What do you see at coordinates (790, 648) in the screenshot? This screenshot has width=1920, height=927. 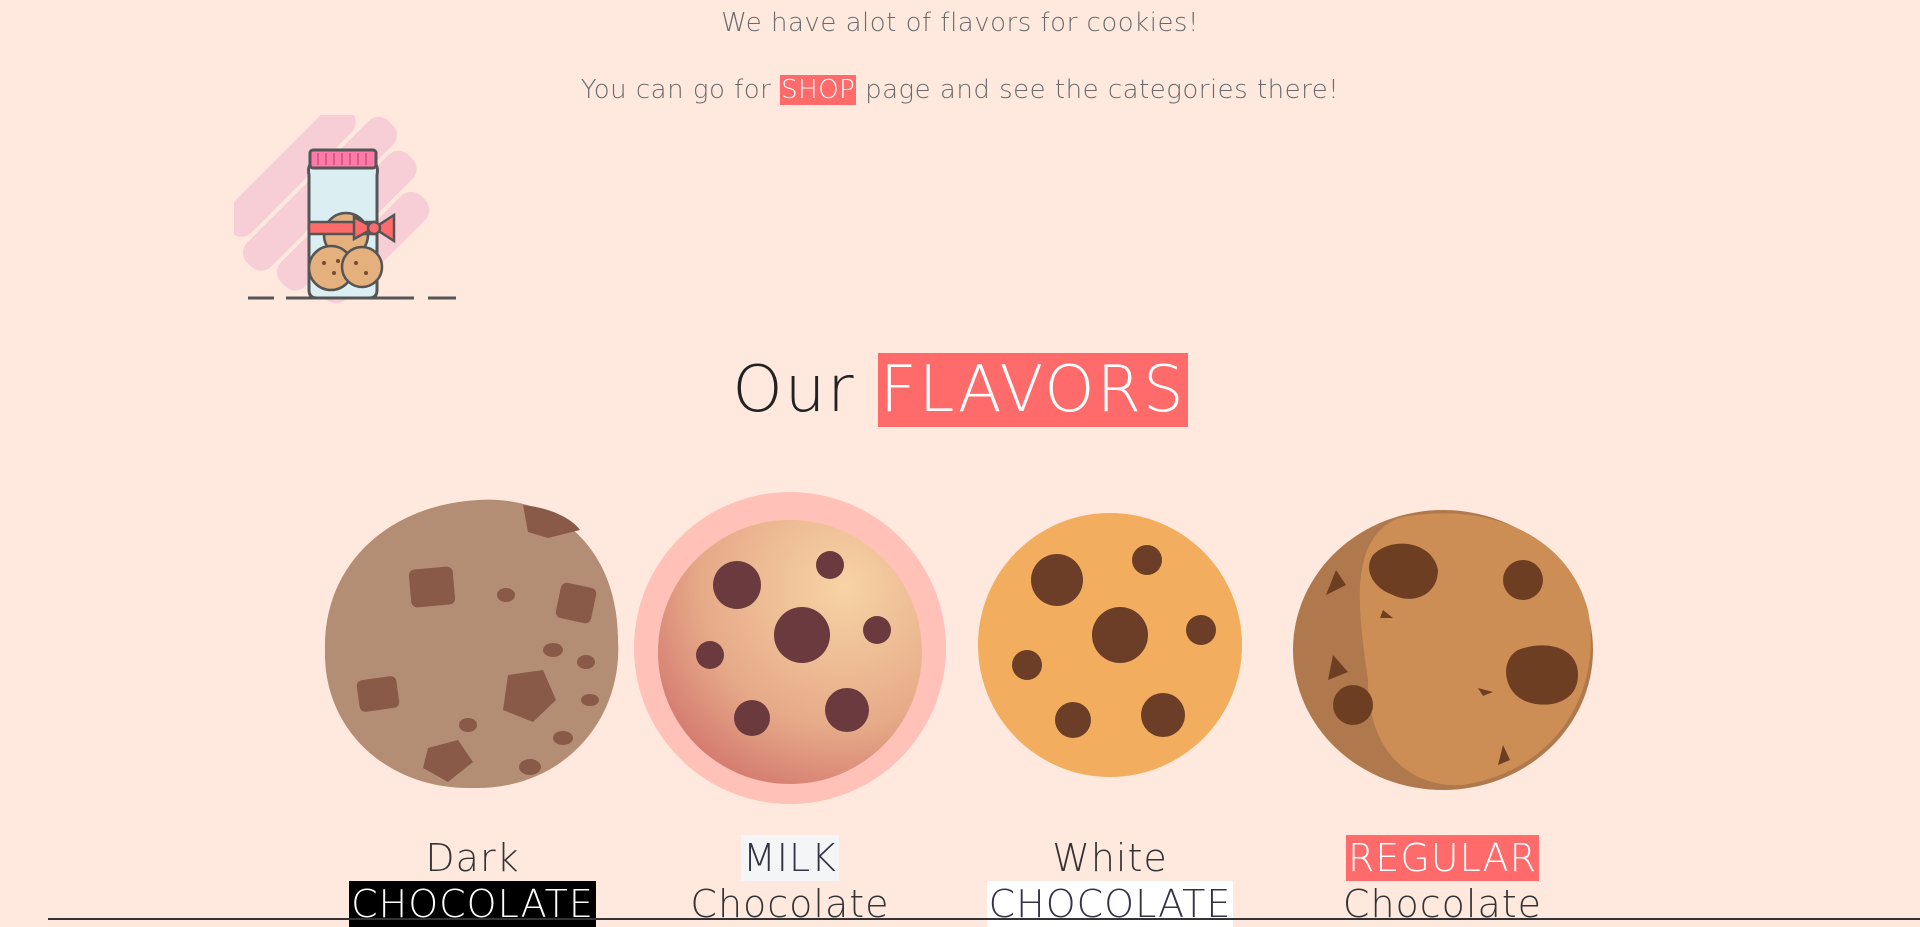 I see `milk-chocolate-cookie-icon` at bounding box center [790, 648].